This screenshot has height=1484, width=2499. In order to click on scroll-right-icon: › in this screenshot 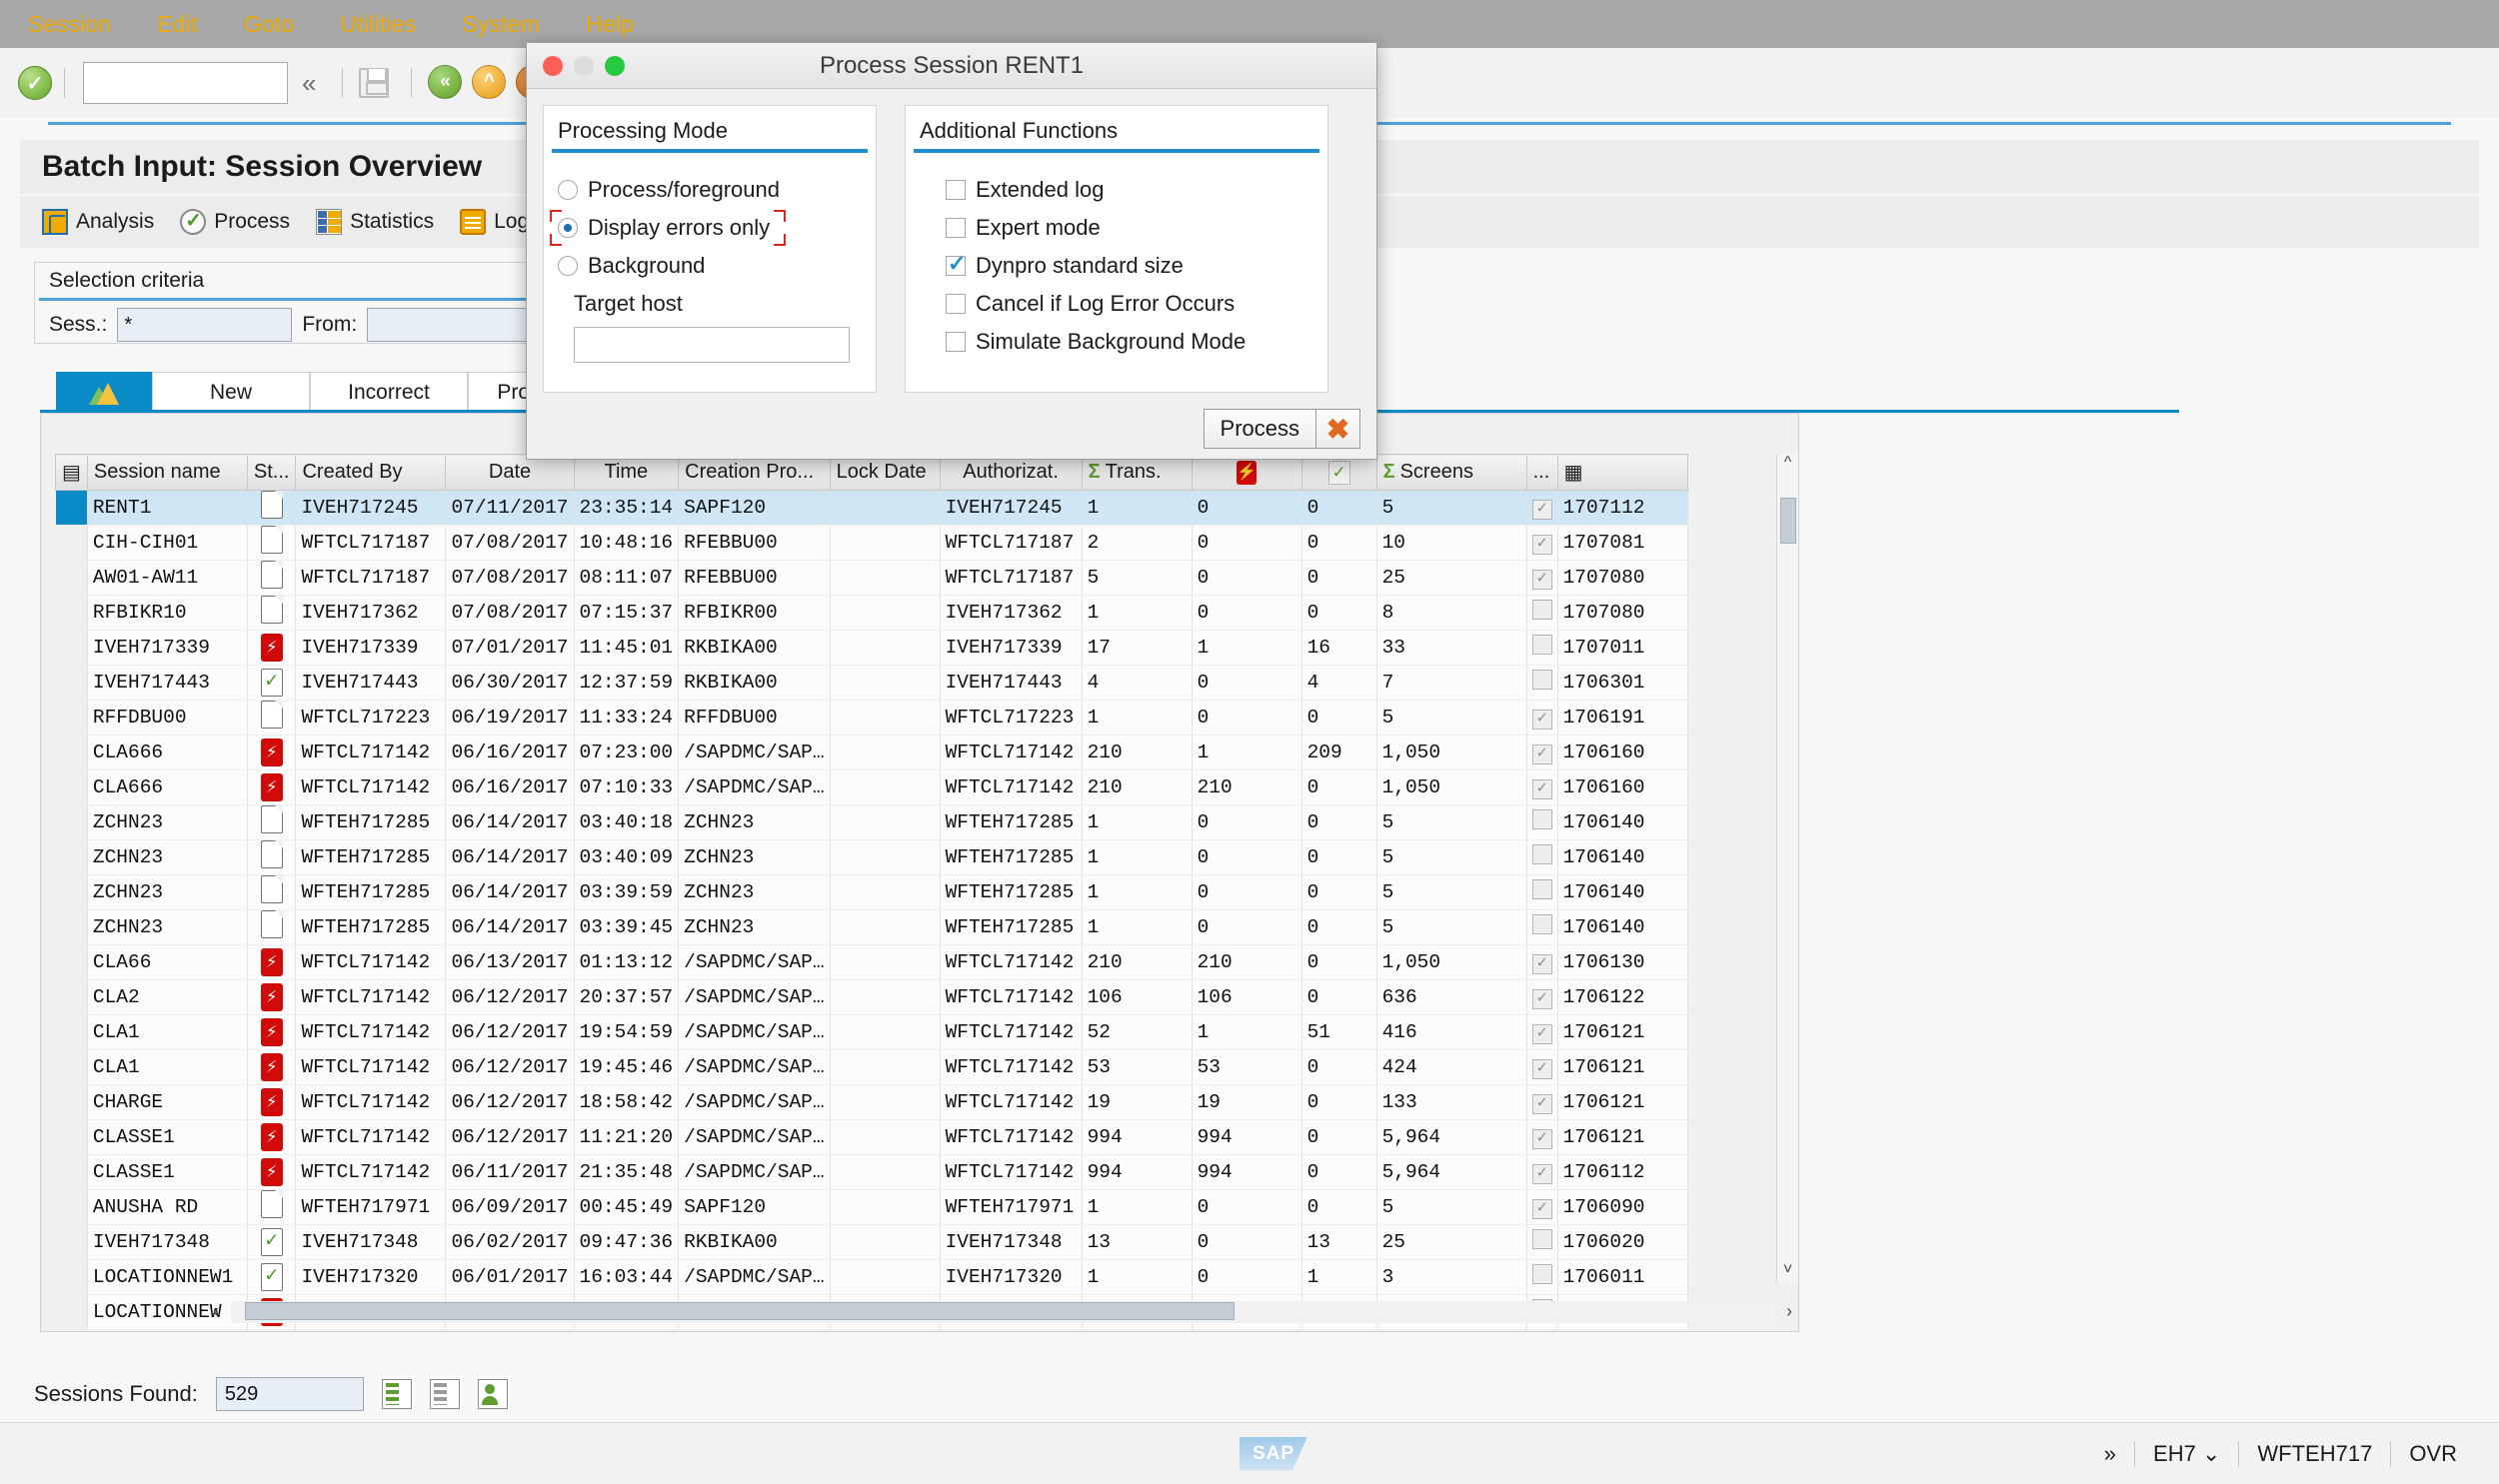, I will do `click(1789, 1311)`.